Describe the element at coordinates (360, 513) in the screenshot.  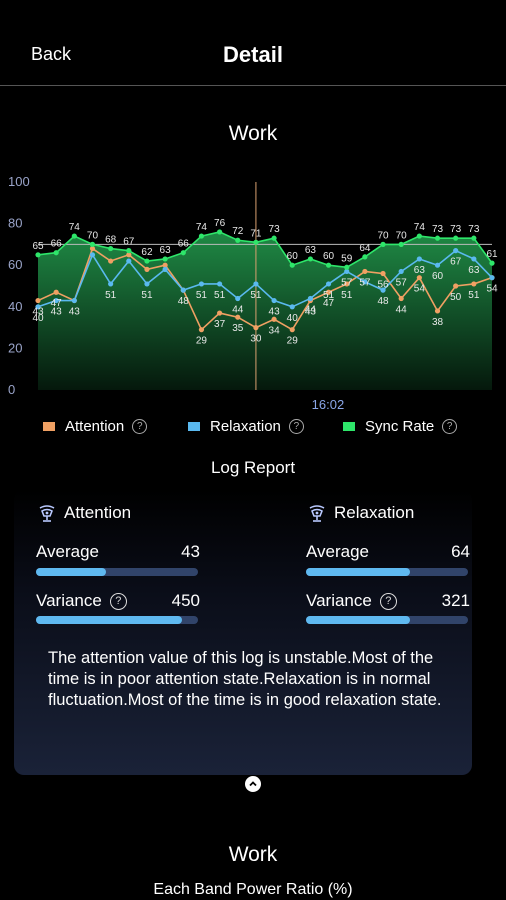
I see `relaxation-heading: Relaxation` at that location.